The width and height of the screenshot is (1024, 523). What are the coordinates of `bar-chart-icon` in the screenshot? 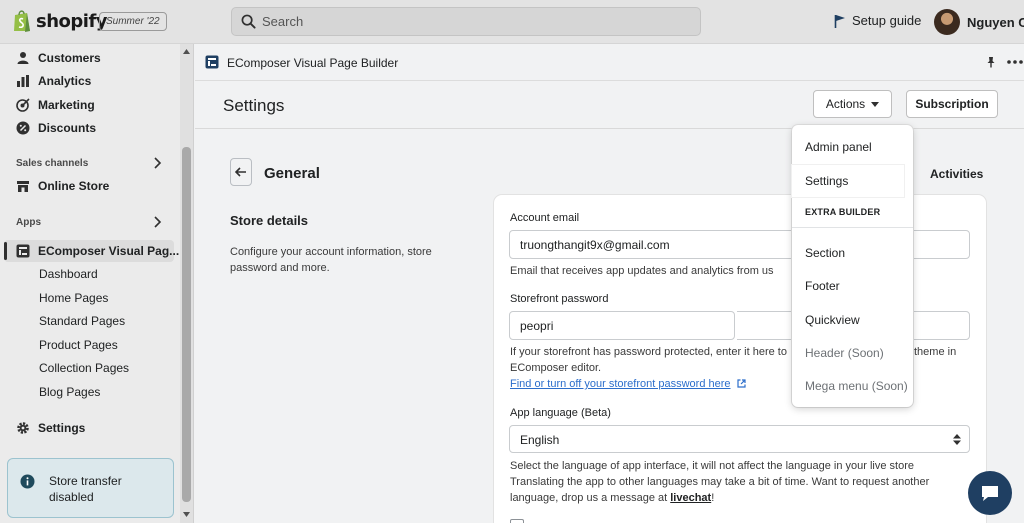 It's located at (23, 81).